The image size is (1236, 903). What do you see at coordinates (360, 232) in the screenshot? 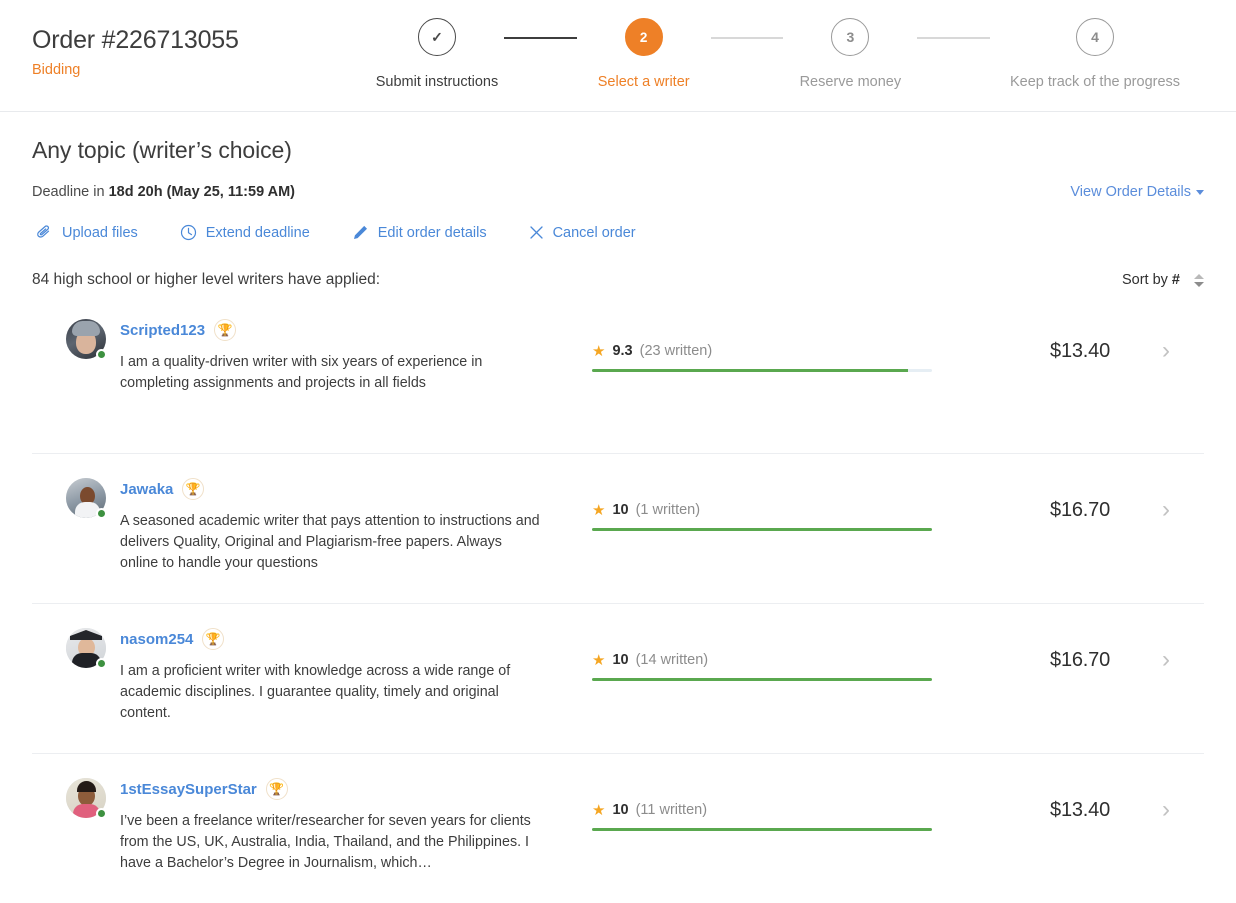
I see `pencil-icon` at bounding box center [360, 232].